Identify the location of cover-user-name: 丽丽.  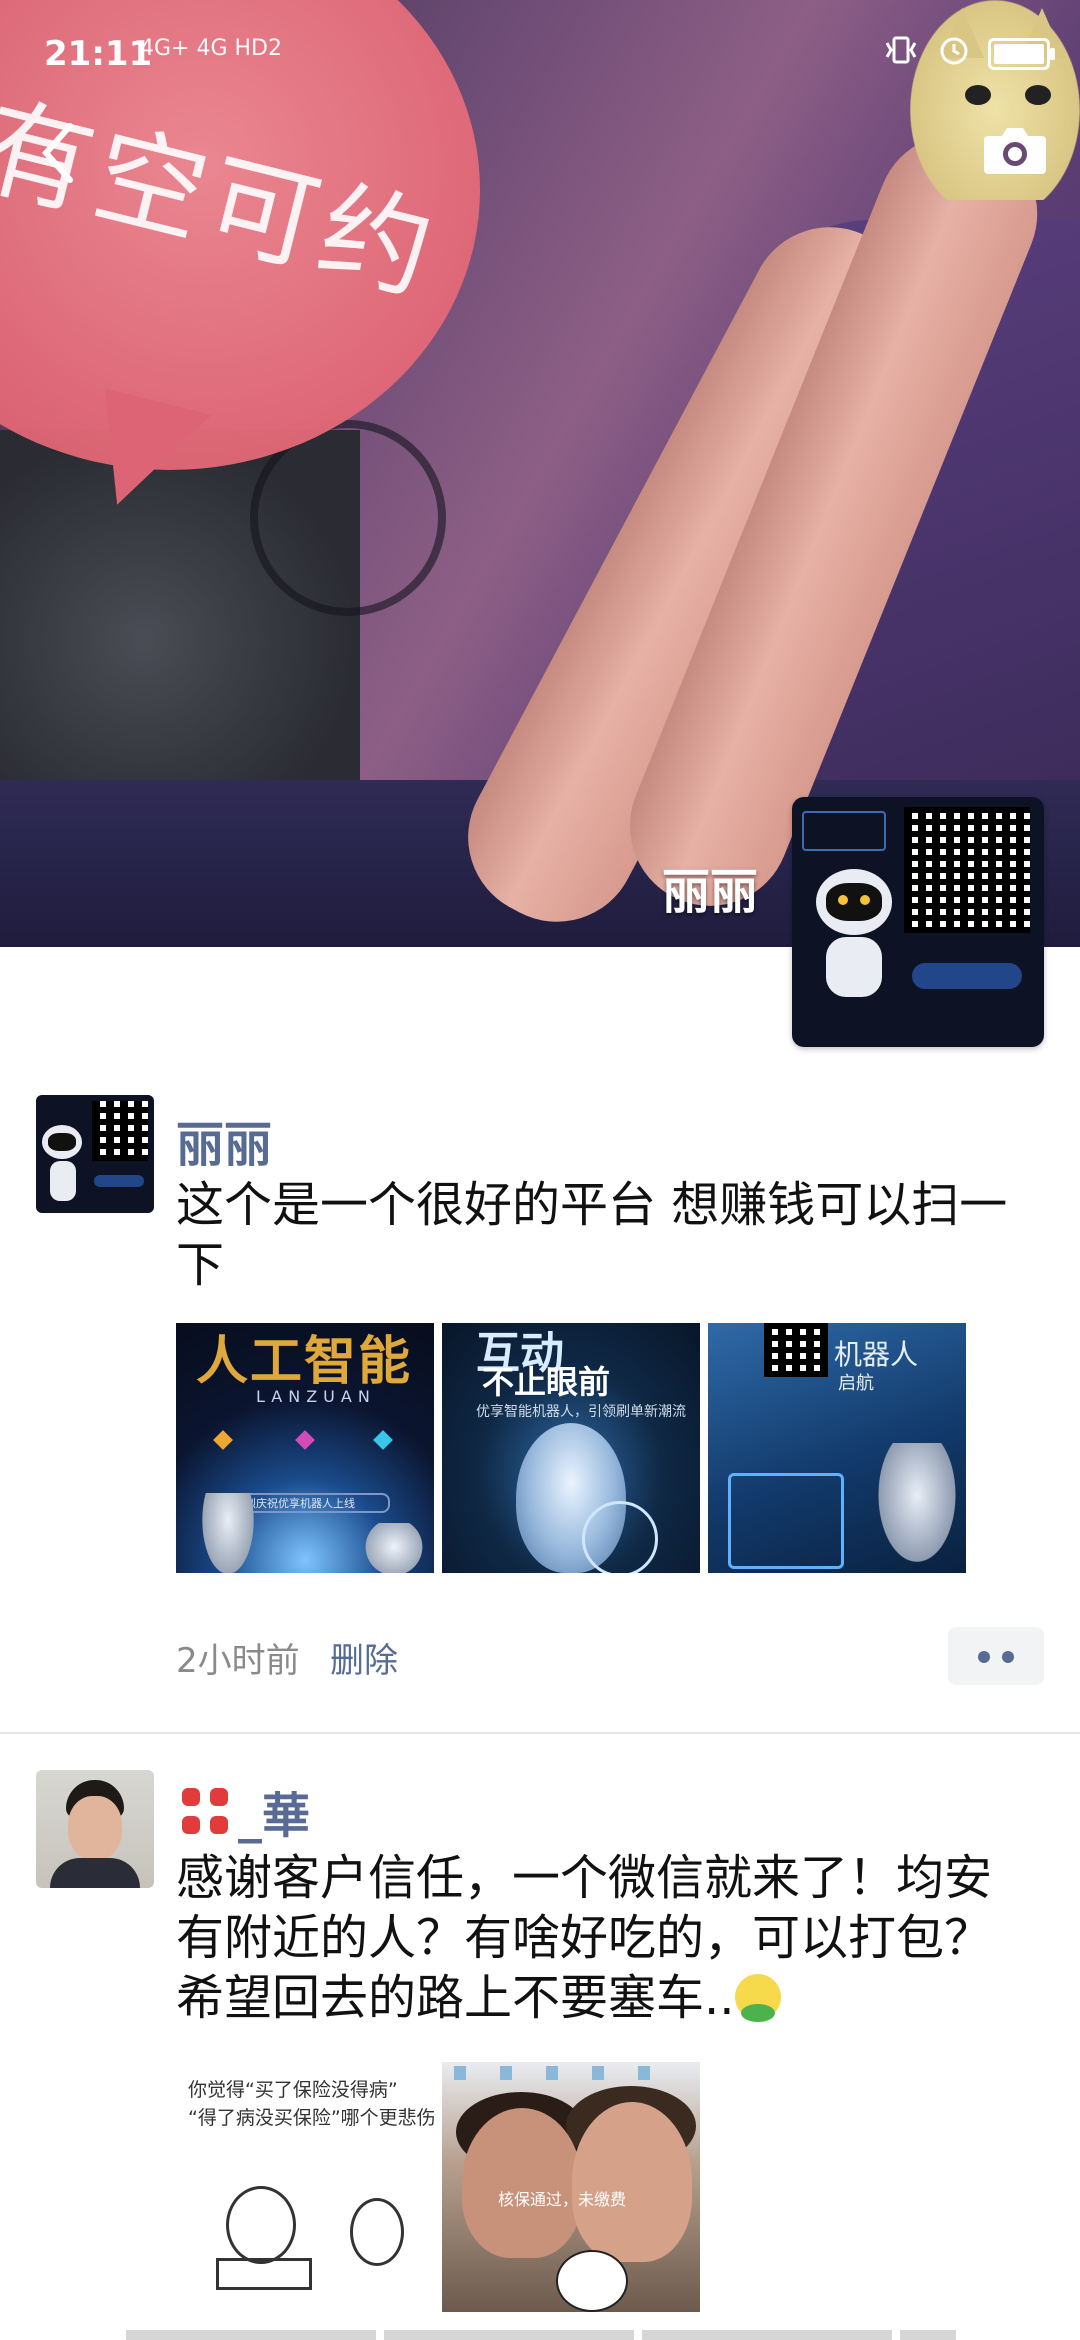
(709, 892).